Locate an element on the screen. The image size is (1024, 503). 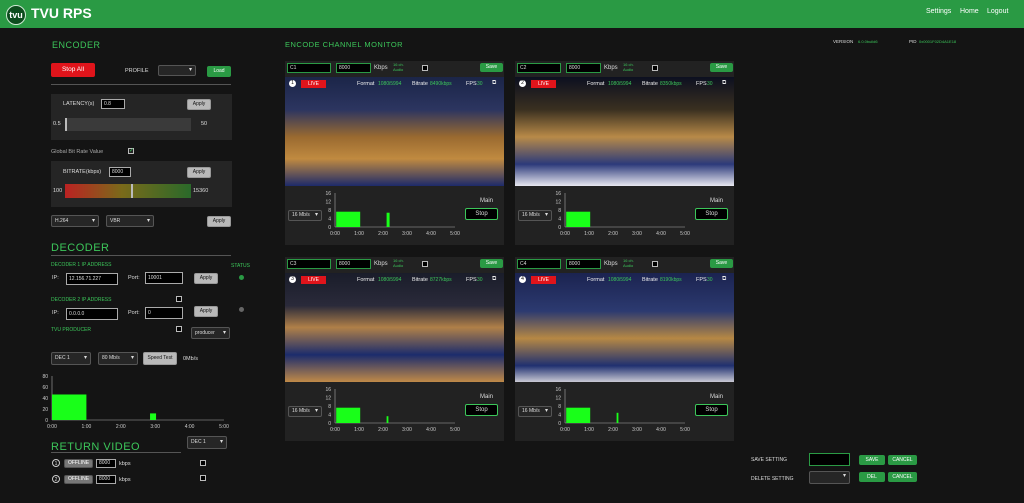
save-setting-input is located at coordinates (829, 459).